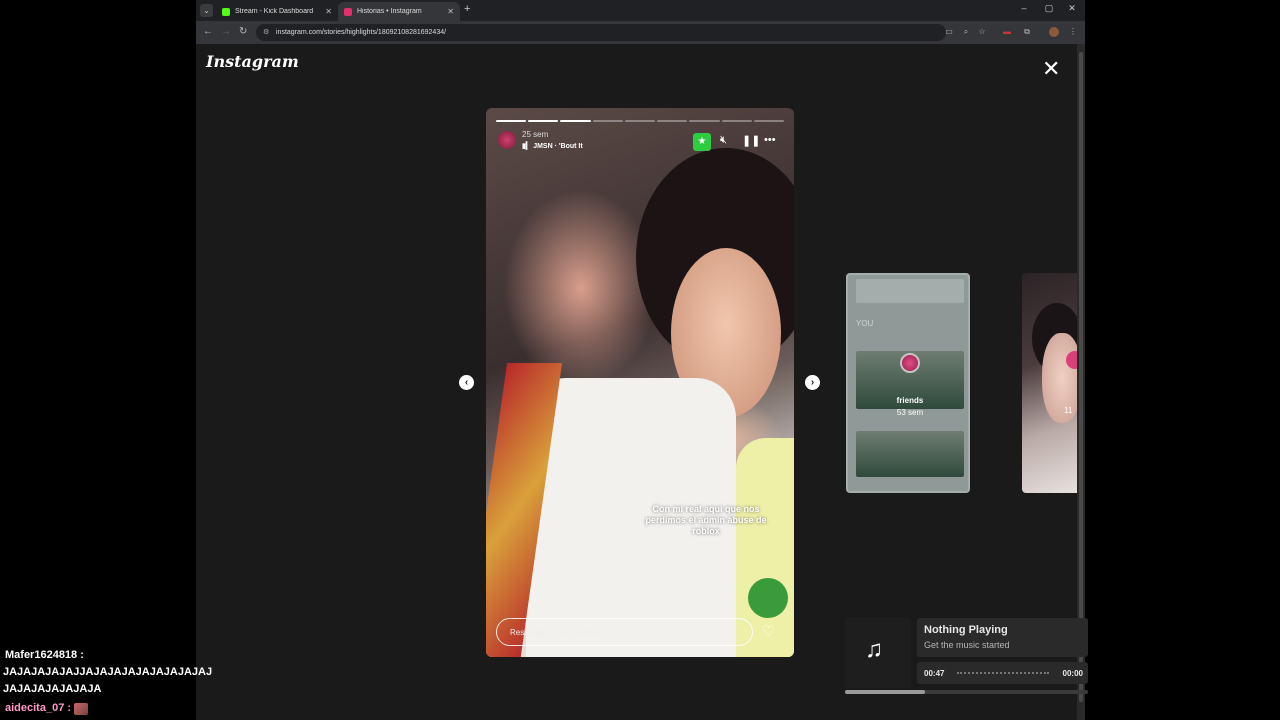 The image size is (1280, 720). What do you see at coordinates (507, 140) in the screenshot?
I see `story-author-avatar` at bounding box center [507, 140].